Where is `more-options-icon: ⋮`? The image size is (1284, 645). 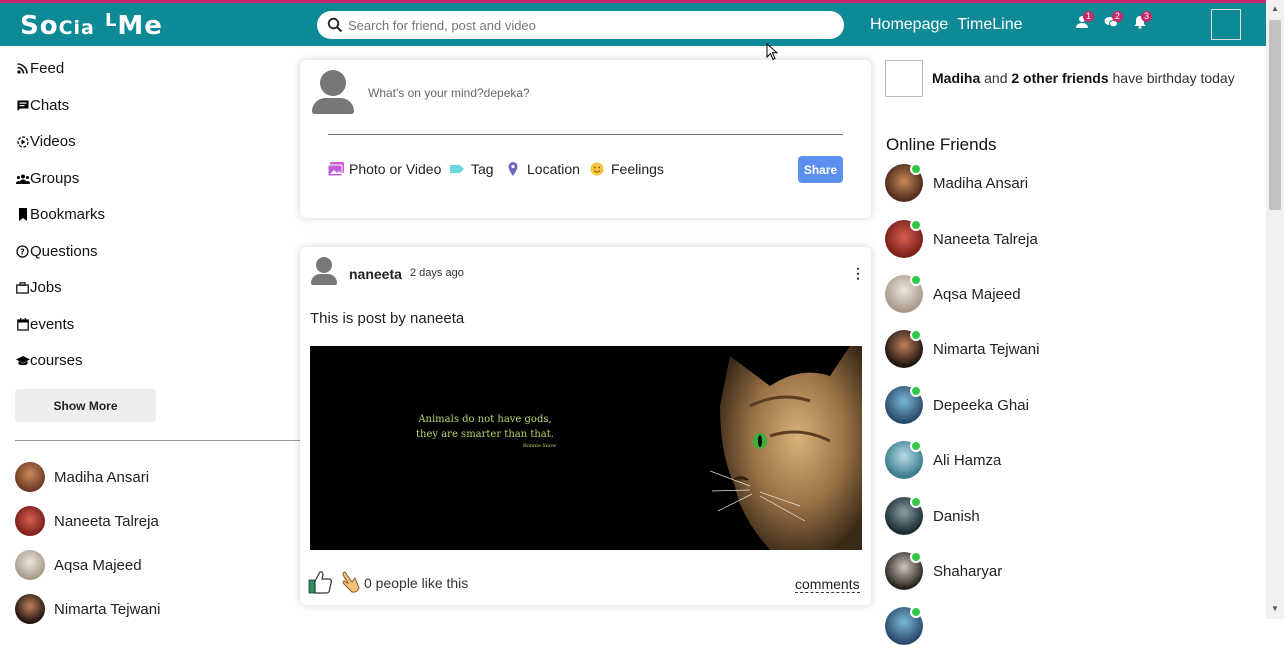
more-options-icon: ⋮ is located at coordinates (858, 273).